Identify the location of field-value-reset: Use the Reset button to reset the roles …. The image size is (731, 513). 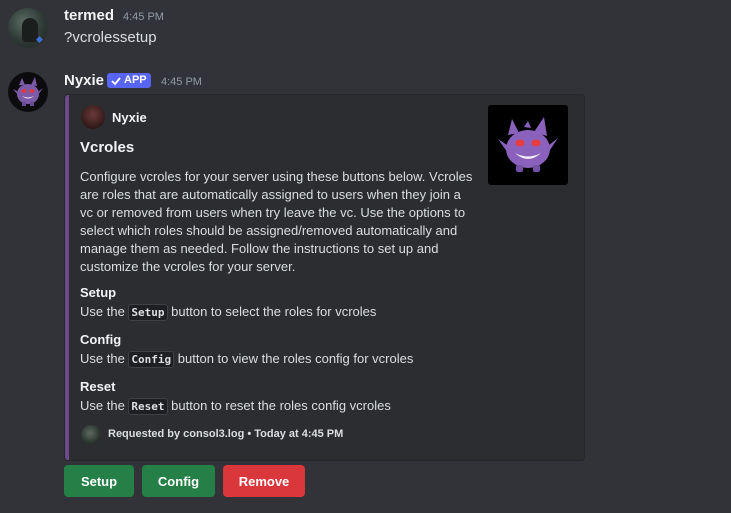
(235, 406).